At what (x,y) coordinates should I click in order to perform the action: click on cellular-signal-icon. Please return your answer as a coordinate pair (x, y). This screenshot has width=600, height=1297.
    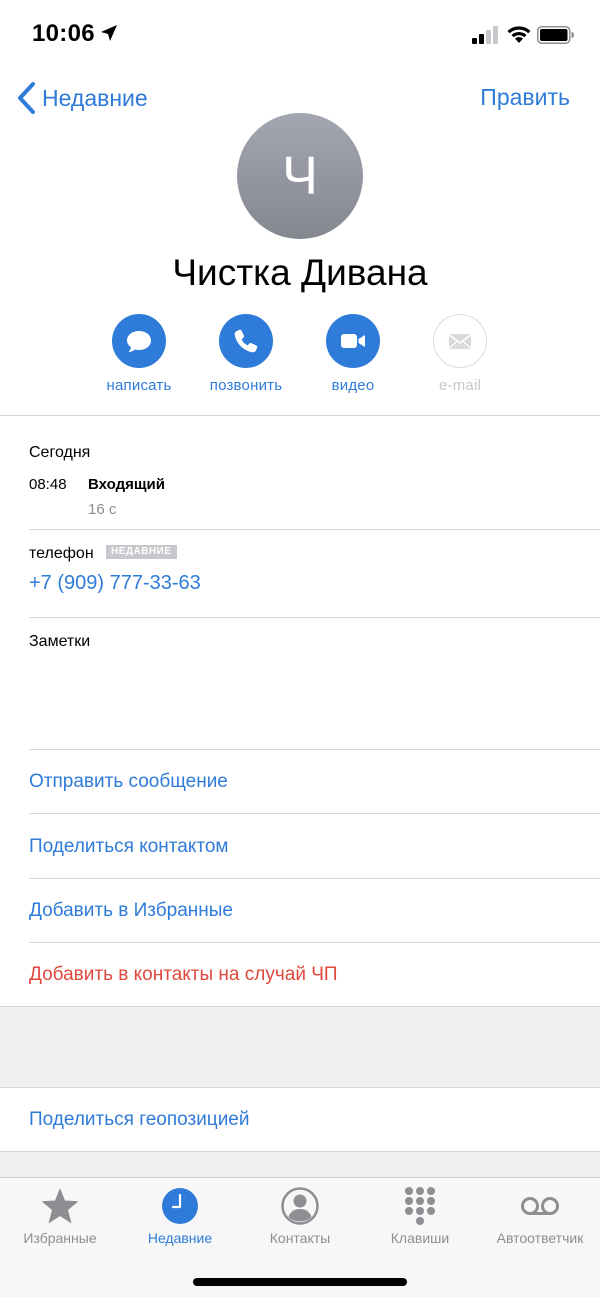
    Looking at the image, I should click on (485, 35).